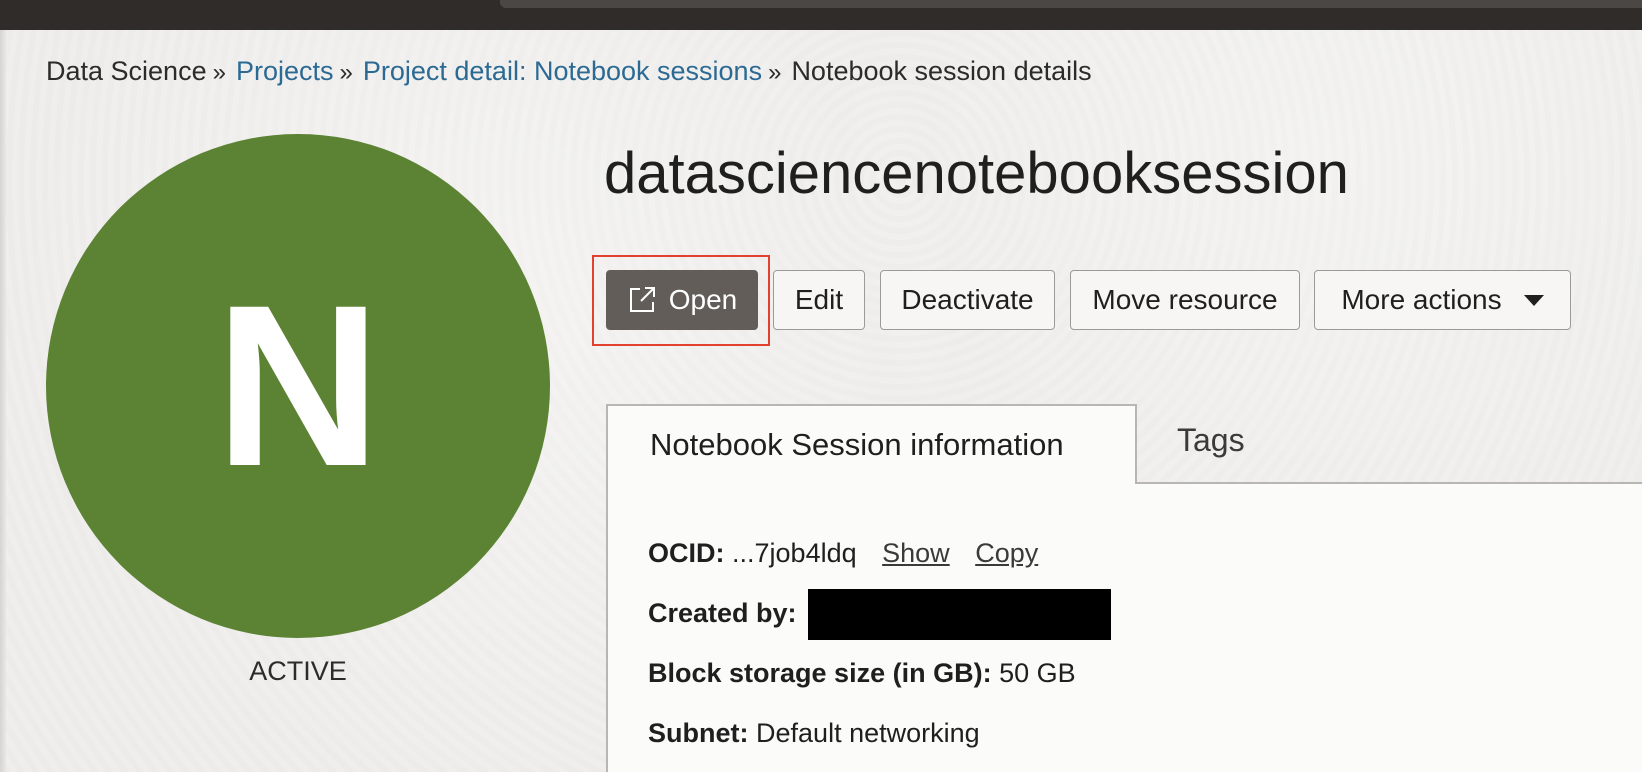 This screenshot has height=772, width=1642. What do you see at coordinates (821, 15) in the screenshot?
I see `browser-top-bar` at bounding box center [821, 15].